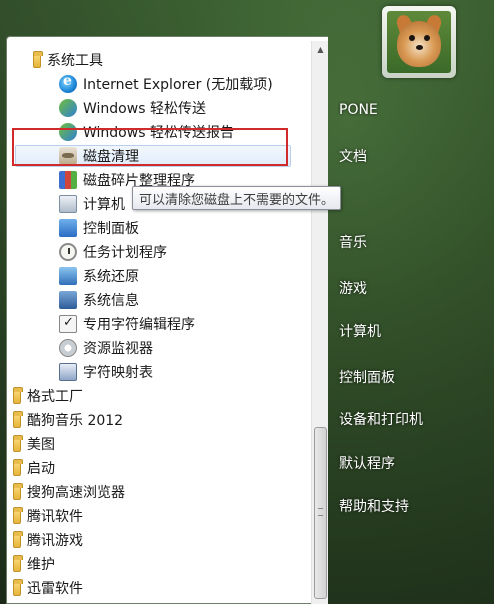 The width and height of the screenshot is (494, 604). What do you see at coordinates (427, 38) in the screenshot?
I see `dog-eye-right` at bounding box center [427, 38].